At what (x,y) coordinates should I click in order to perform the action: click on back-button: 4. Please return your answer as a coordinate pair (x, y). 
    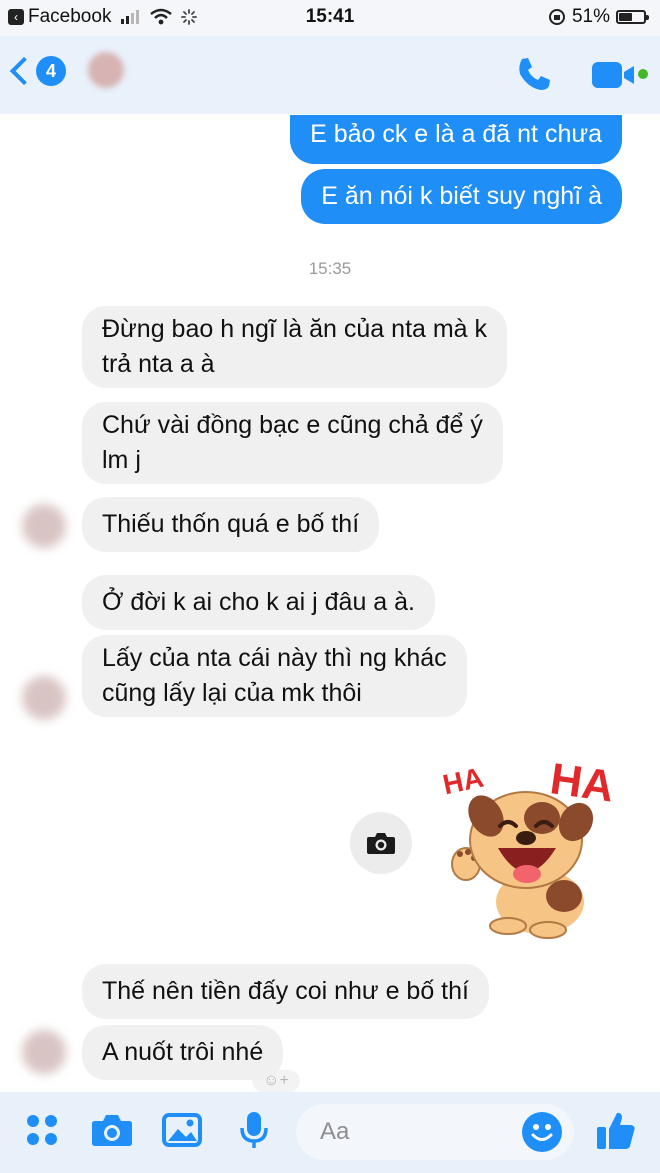
    Looking at the image, I should click on (37, 71).